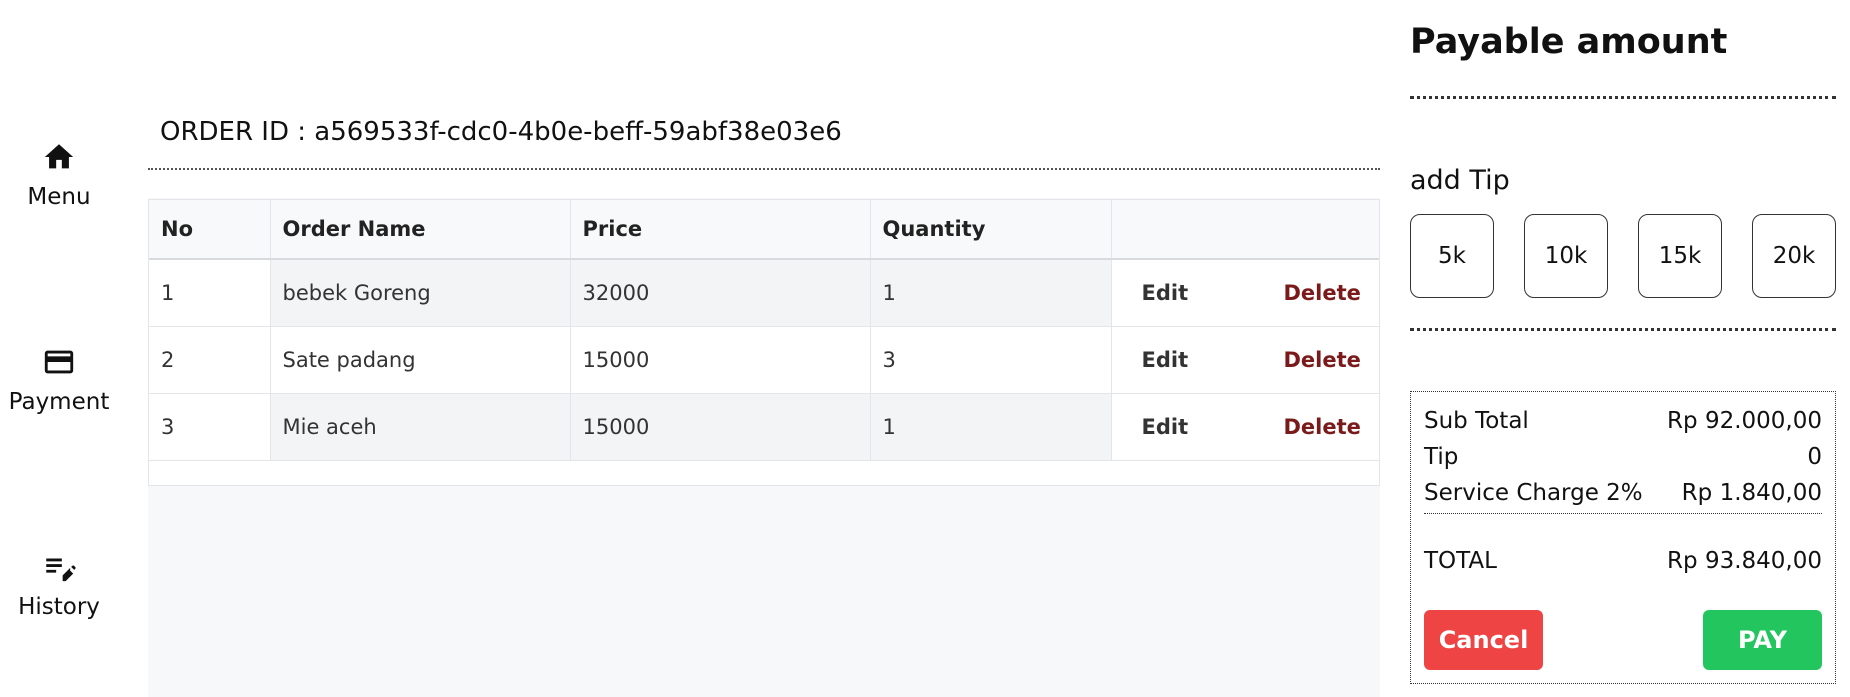 This screenshot has height=697, width=1850. What do you see at coordinates (1460, 180) in the screenshot?
I see `tip-title: add Tip` at bounding box center [1460, 180].